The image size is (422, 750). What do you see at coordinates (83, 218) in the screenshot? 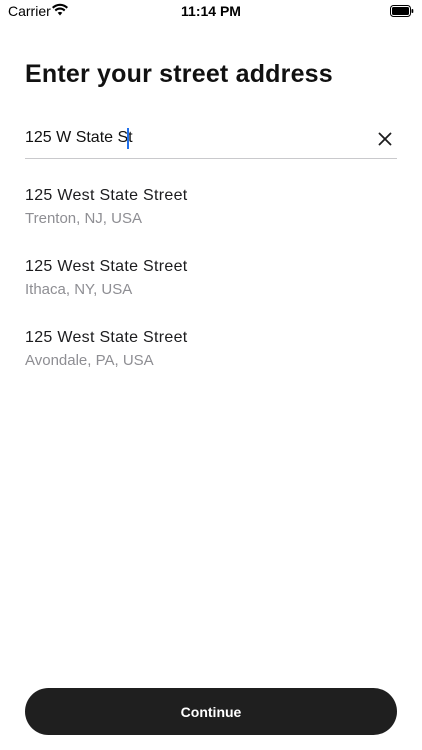
I see `suggestion-city: Trenton, NJ, USA` at bounding box center [83, 218].